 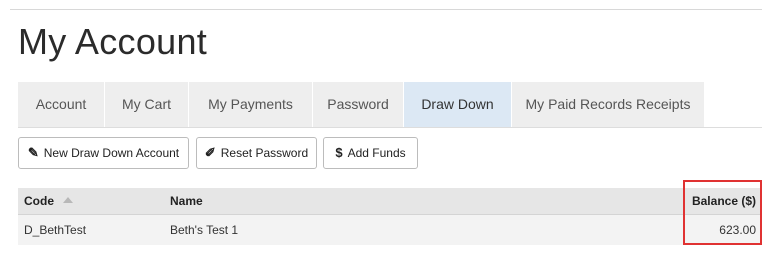 What do you see at coordinates (186, 201) in the screenshot?
I see `column-header-name: Name` at bounding box center [186, 201].